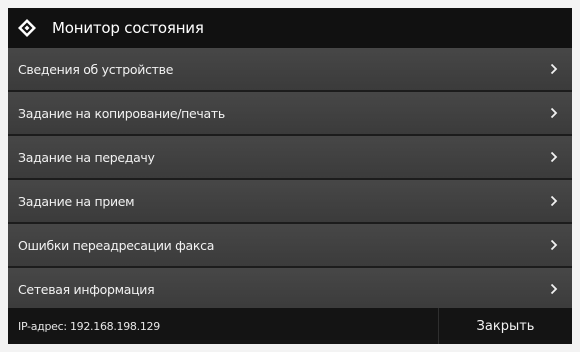 The image size is (580, 352). What do you see at coordinates (89, 326) in the screenshot?
I see `ip-address-text: IP-адрес: 192.168.198.129` at bounding box center [89, 326].